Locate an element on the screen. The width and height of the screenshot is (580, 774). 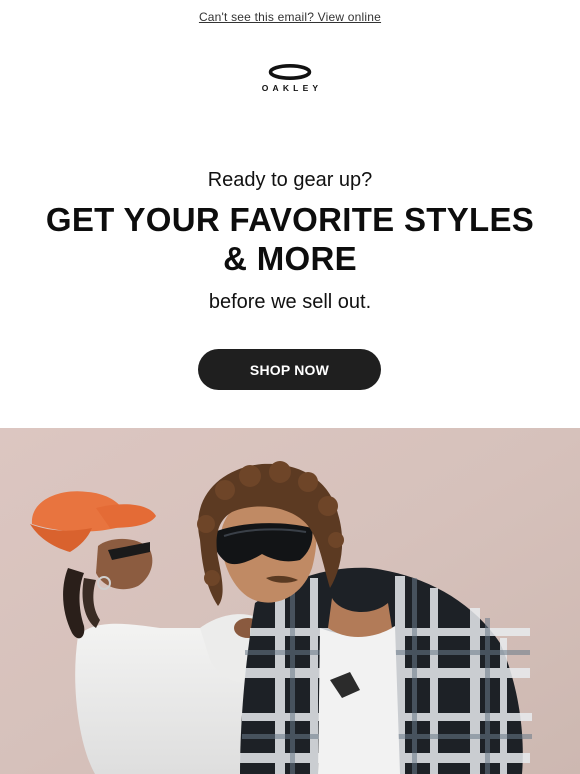
shop-now-button: SHOP NOW is located at coordinates (289, 369).